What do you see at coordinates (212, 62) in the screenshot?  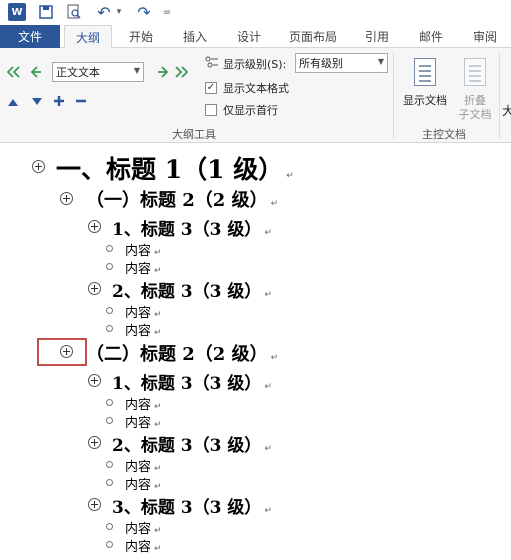 I see `show-level-icon` at bounding box center [212, 62].